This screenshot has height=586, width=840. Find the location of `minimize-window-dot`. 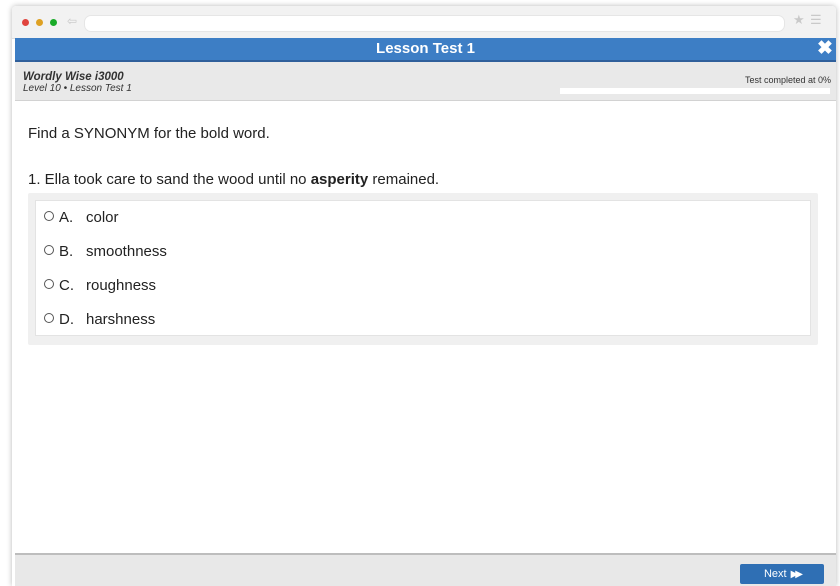

minimize-window-dot is located at coordinates (39, 22).